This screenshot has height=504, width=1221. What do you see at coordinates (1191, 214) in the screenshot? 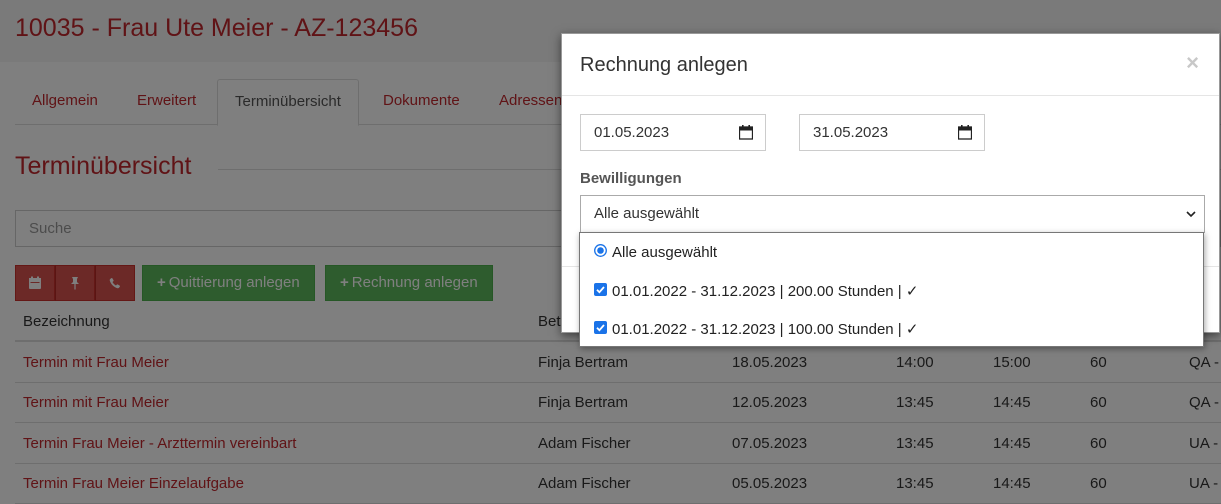
I see `chevron-down-icon` at bounding box center [1191, 214].